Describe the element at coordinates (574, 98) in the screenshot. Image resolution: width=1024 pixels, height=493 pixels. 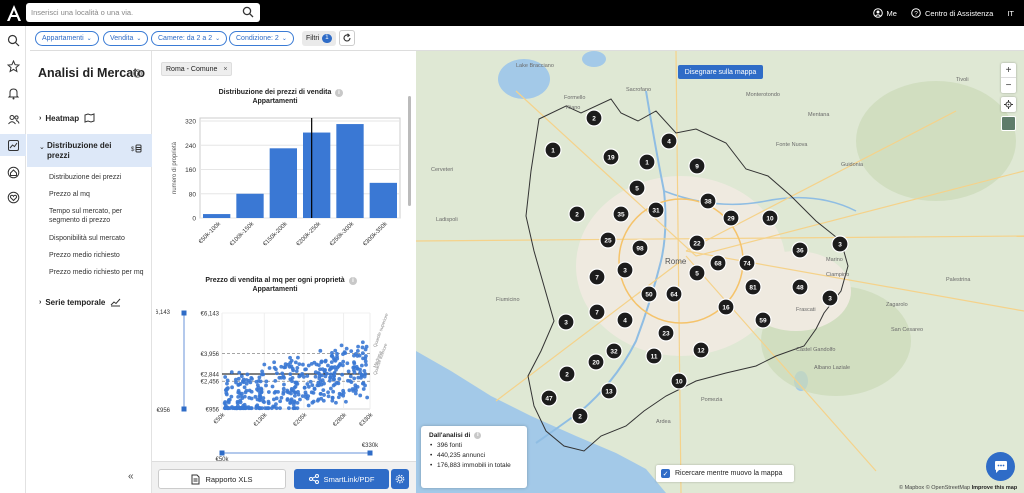
I see `town-label: Formello` at that location.